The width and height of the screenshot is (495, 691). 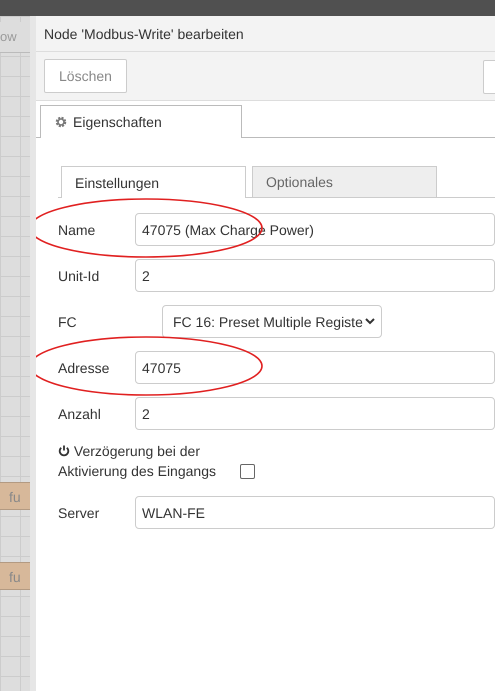 I want to click on dialog-title: Node 'Modbus-Write' bearbeiten, so click(x=265, y=34).